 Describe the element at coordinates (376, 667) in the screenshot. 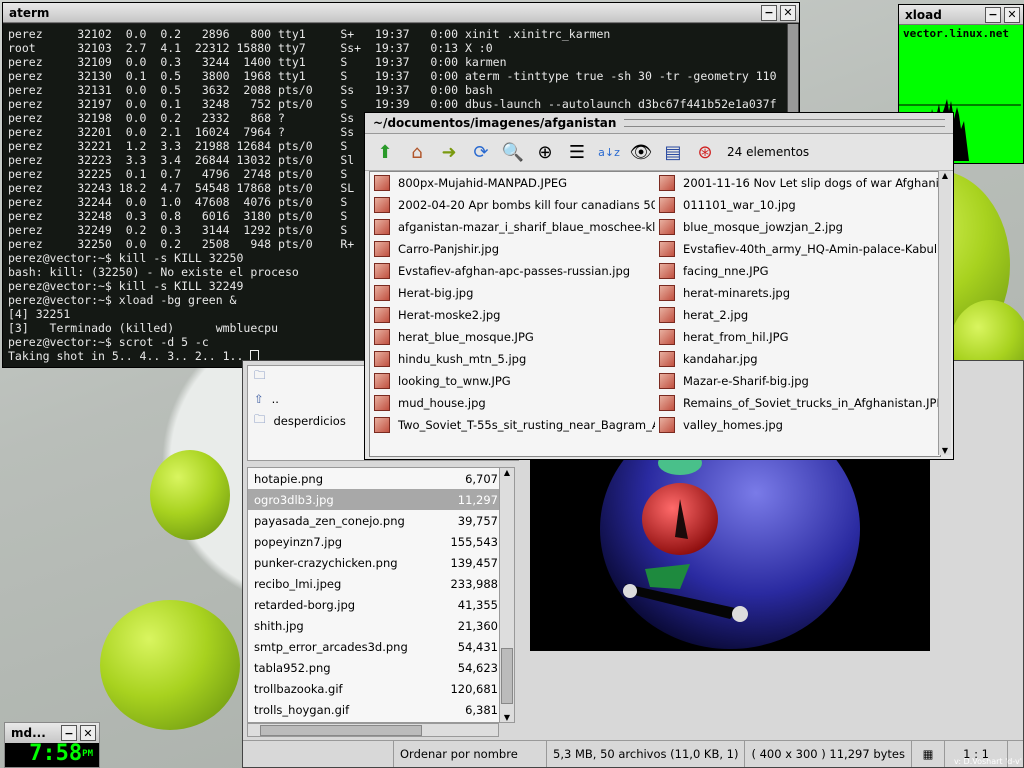

I see `file-row: tabla952.png 54,623` at that location.